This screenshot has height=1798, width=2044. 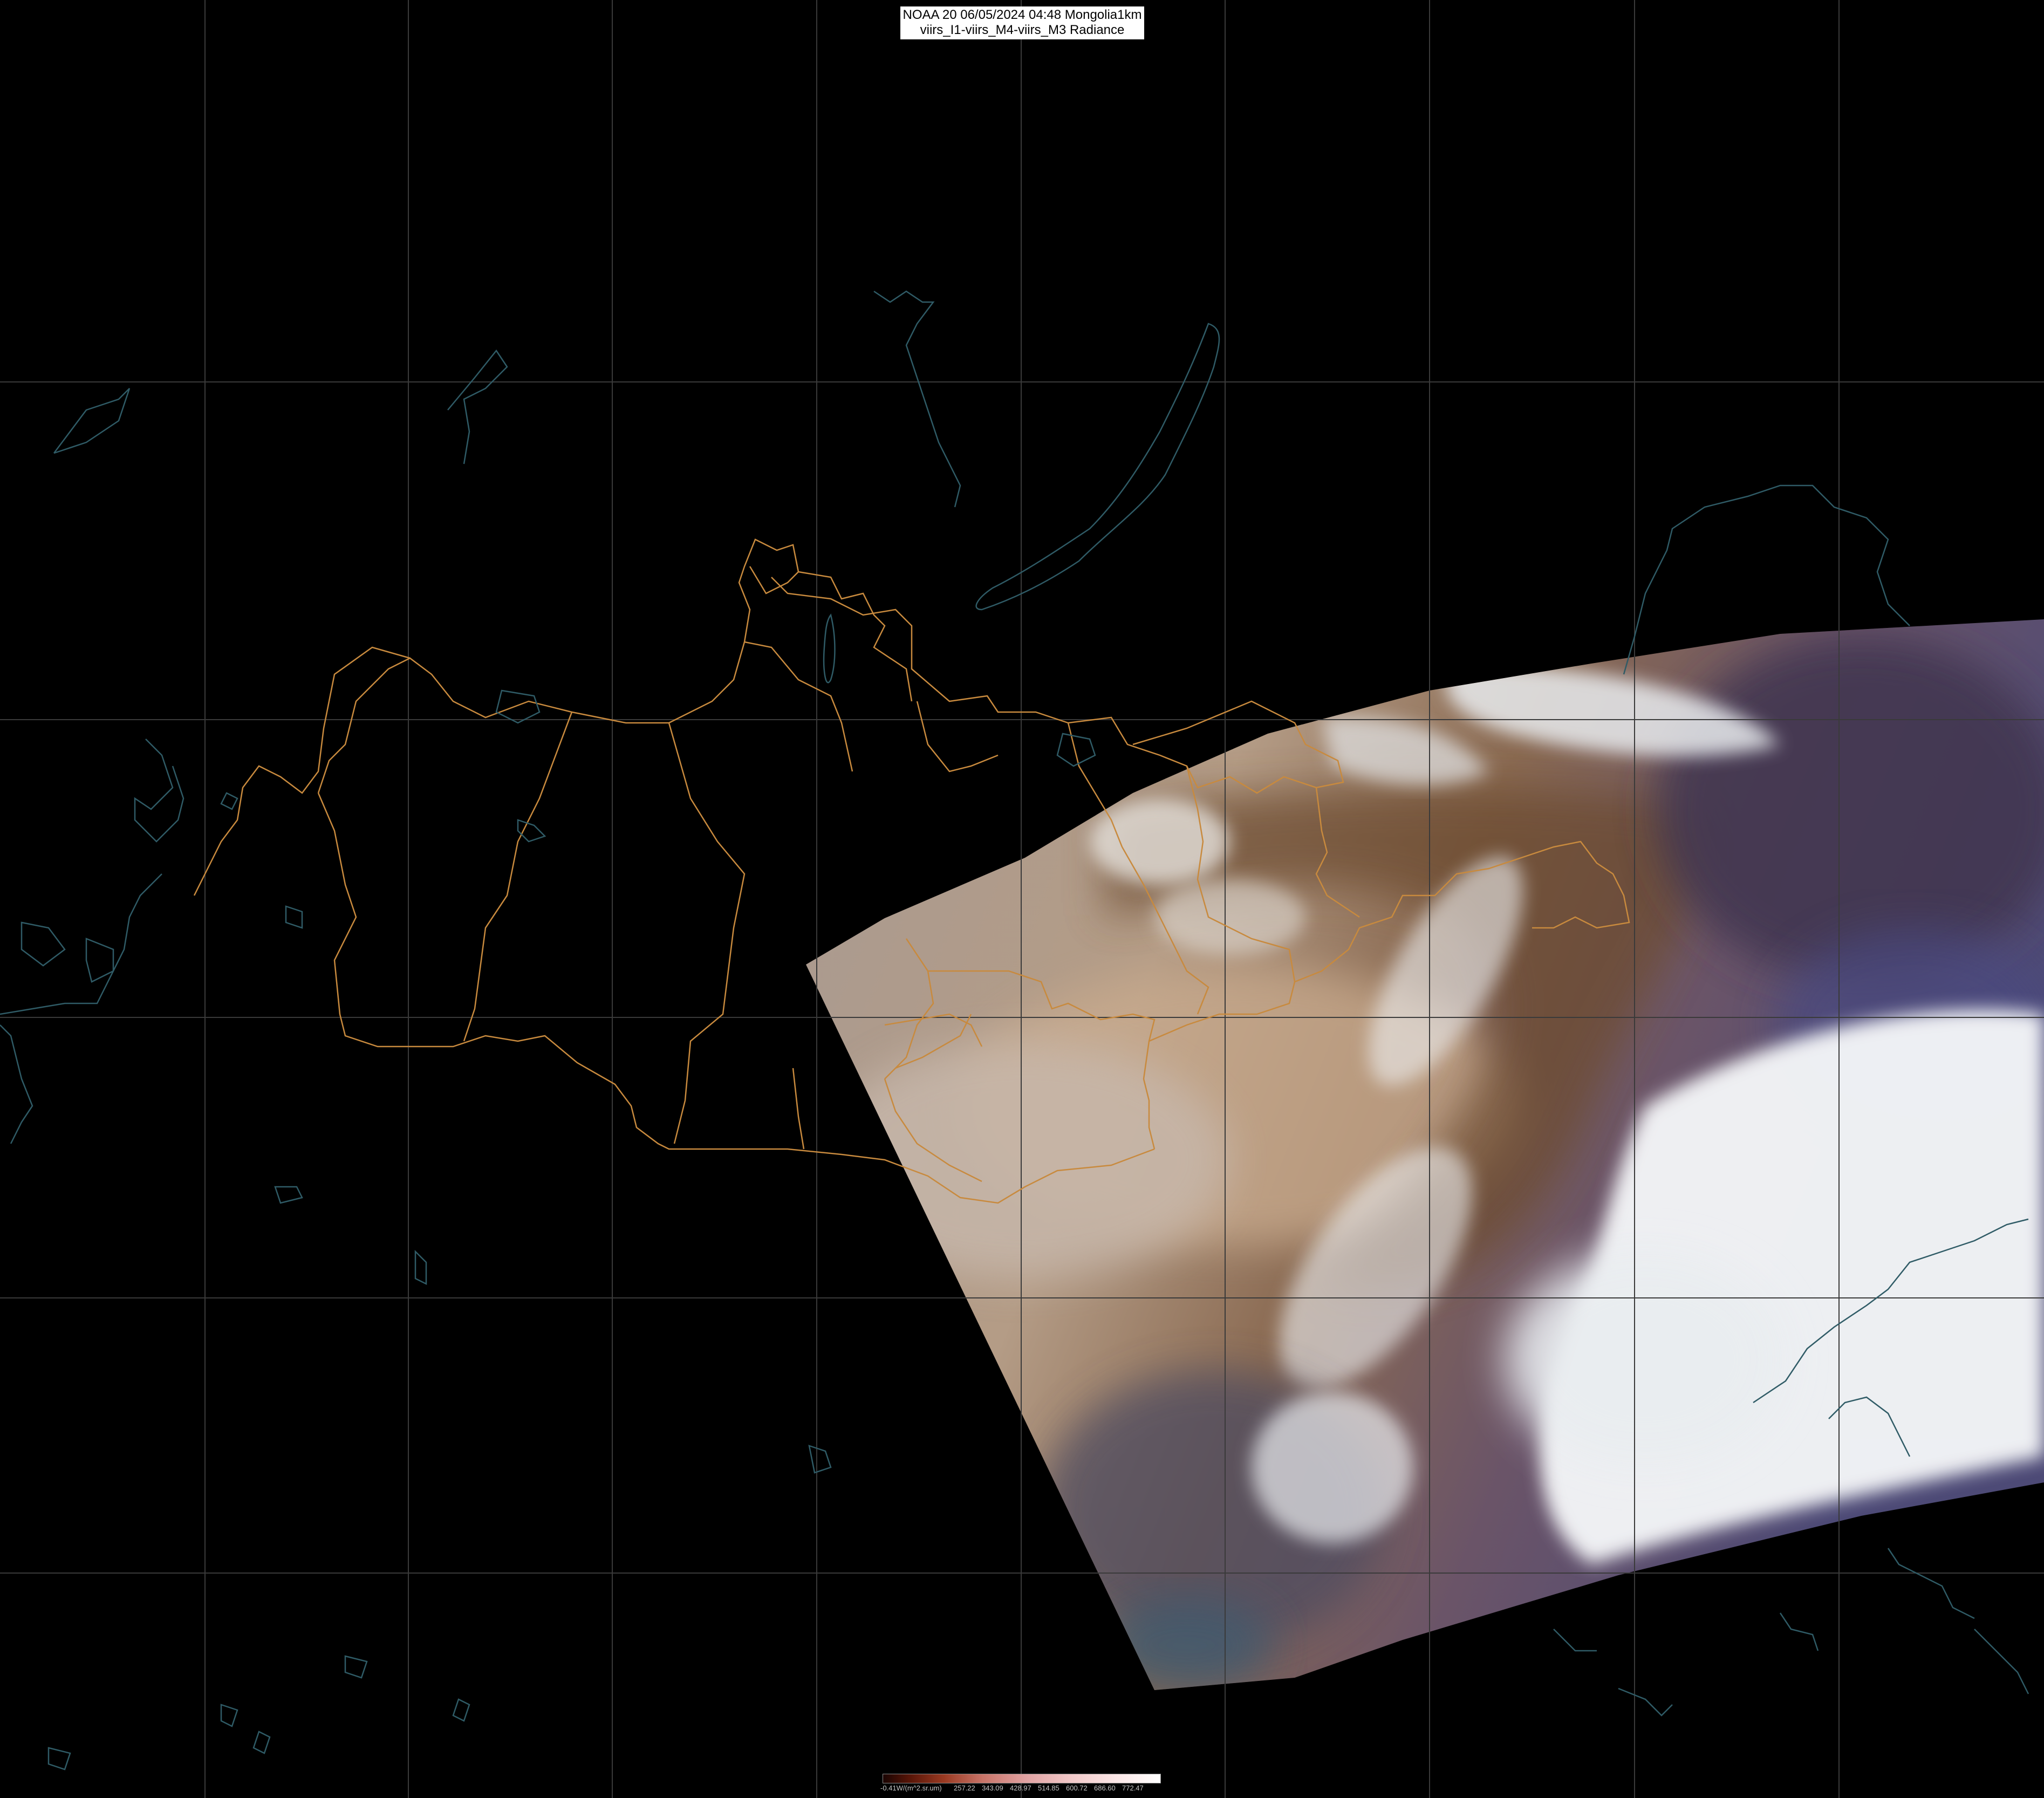 What do you see at coordinates (964, 1788) in the screenshot?
I see `colorbar-tick: 257.22` at bounding box center [964, 1788].